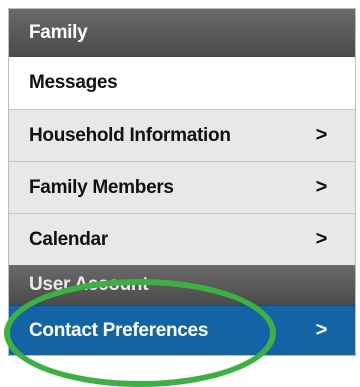 This screenshot has height=387, width=360. What do you see at coordinates (182, 285) in the screenshot?
I see `section-header-user-account: User Account` at bounding box center [182, 285].